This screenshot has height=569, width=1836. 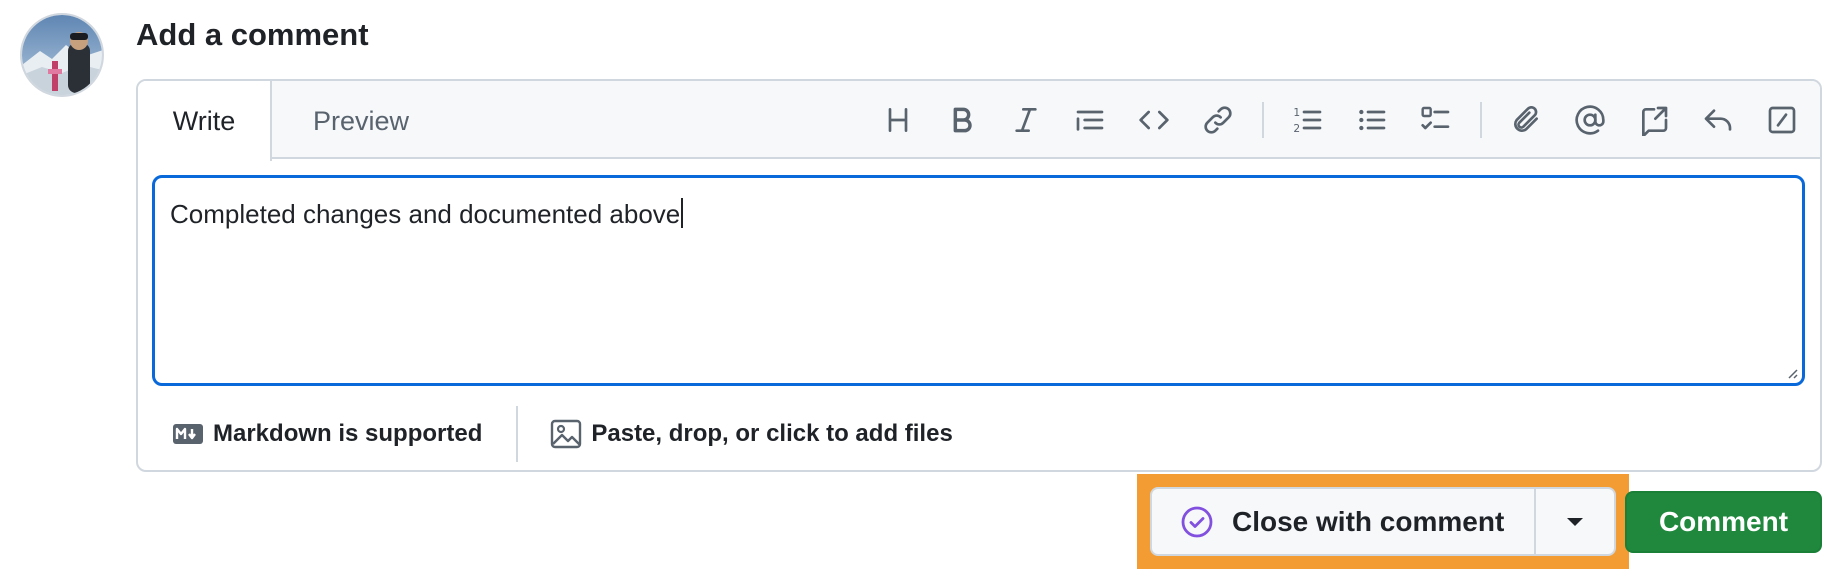 I want to click on markdown-icon, so click(x=188, y=434).